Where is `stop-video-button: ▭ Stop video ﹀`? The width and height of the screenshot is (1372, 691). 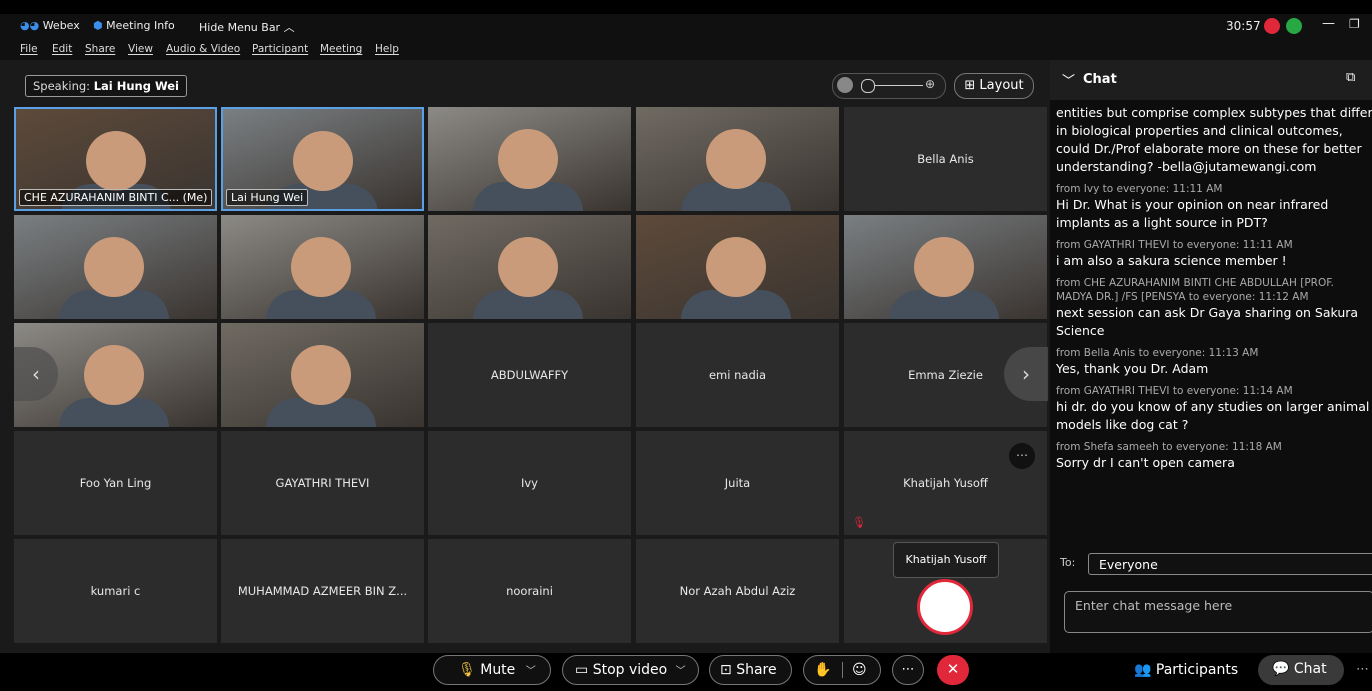 stop-video-button: ▭ Stop video ﹀ is located at coordinates (630, 670).